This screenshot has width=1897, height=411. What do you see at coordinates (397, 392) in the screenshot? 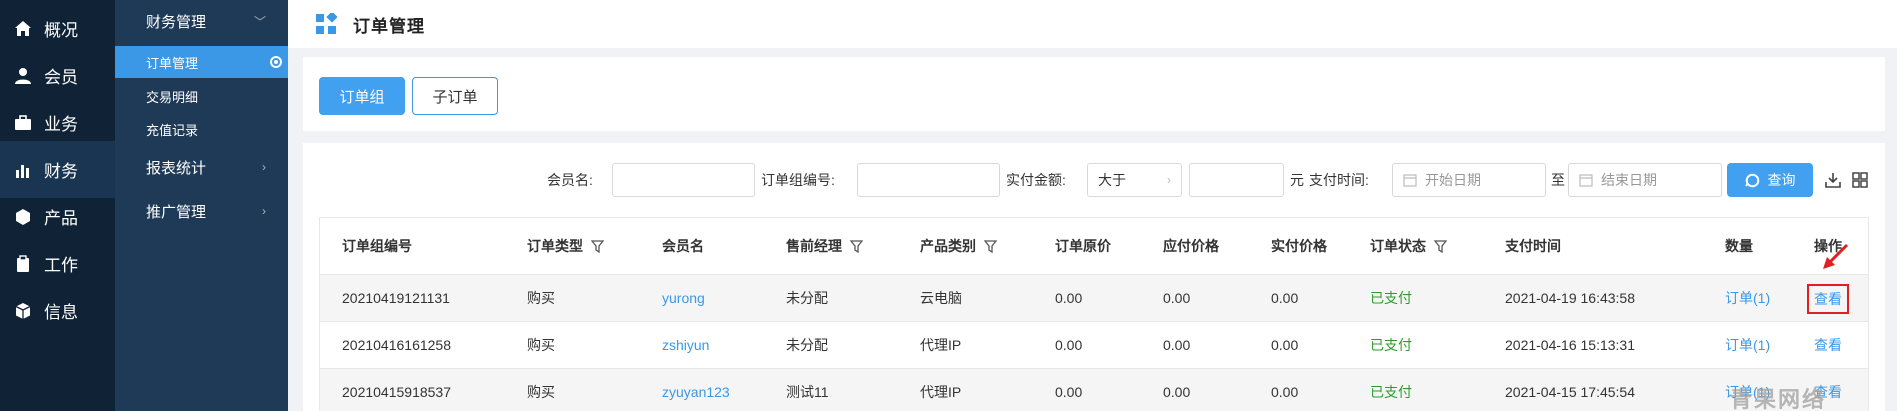
I see `cell-group-no: 20210415918537` at bounding box center [397, 392].